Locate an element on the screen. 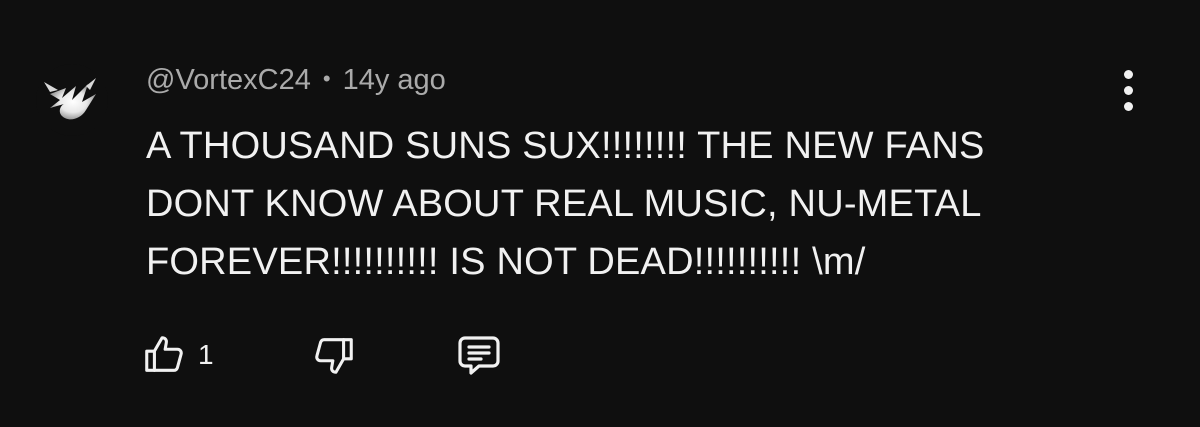 Image resolution: width=1200 pixels, height=427 pixels. like-count: 1 is located at coordinates (206, 354).